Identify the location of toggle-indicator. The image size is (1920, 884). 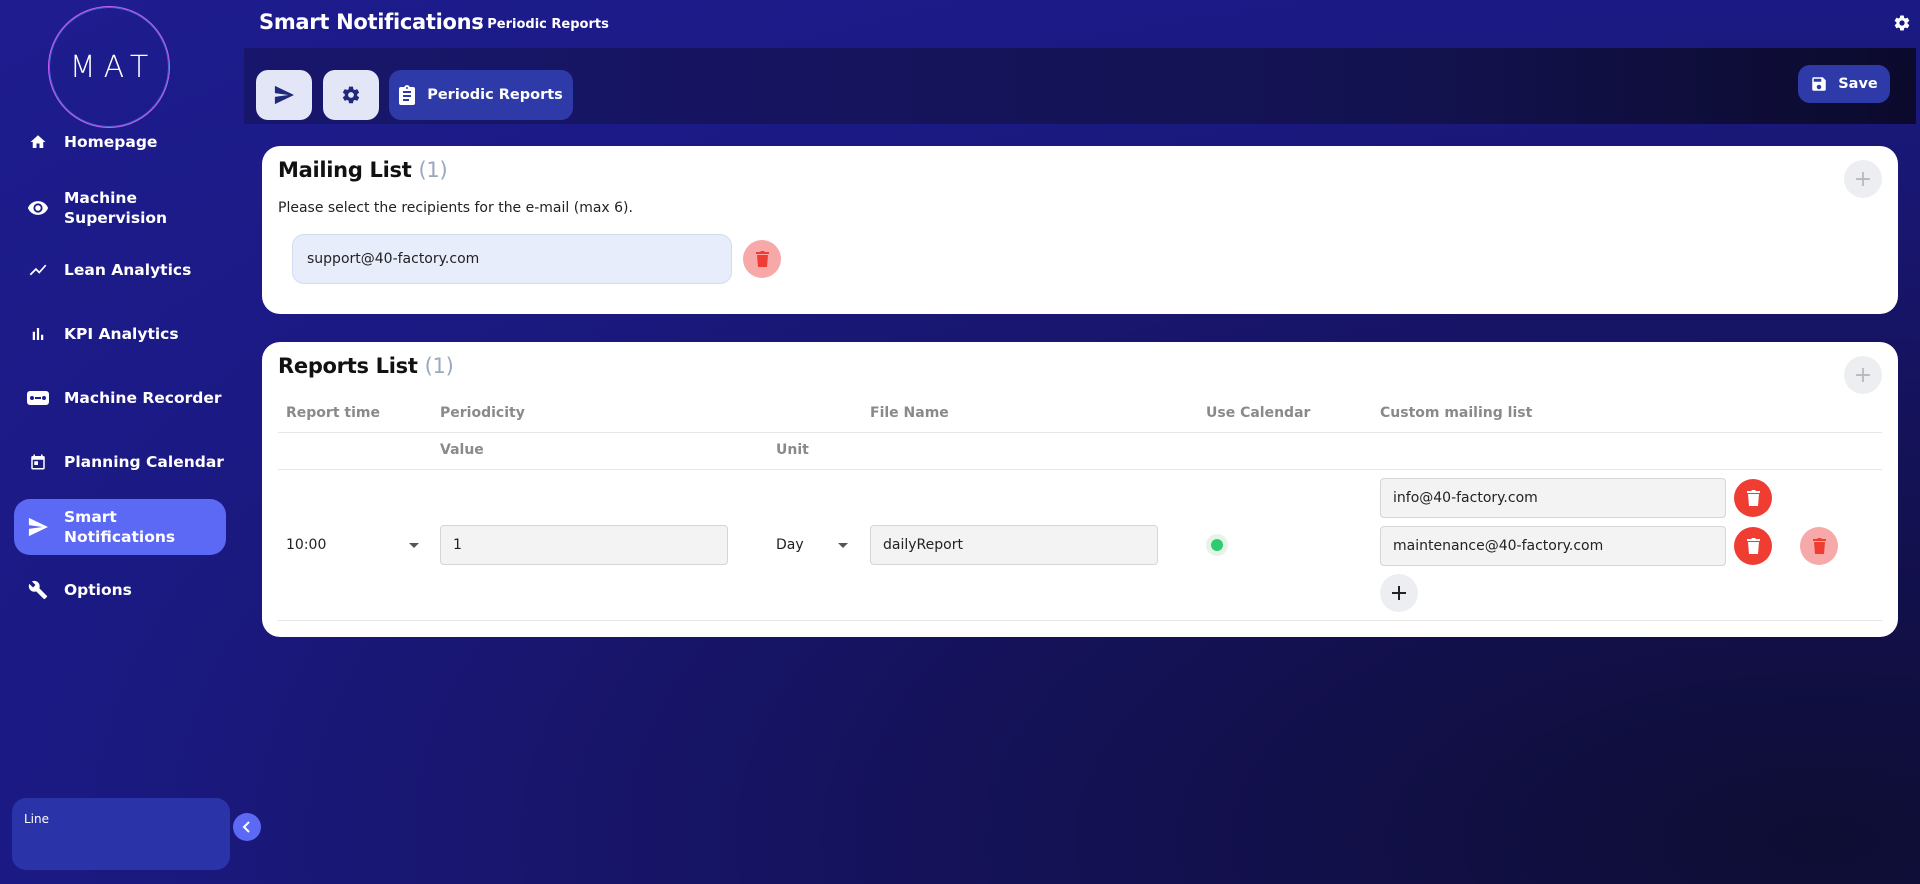
(1217, 545).